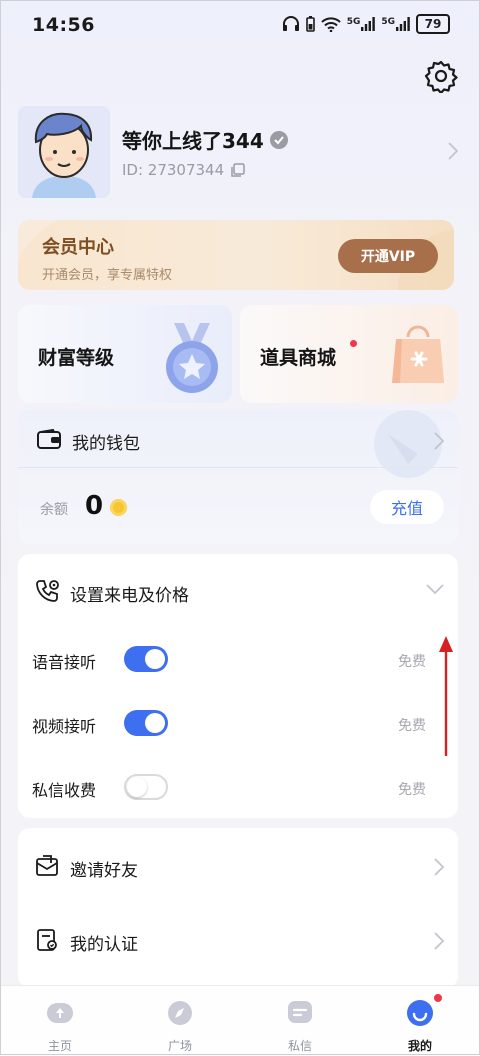  I want to click on divider, so click(238, 467).